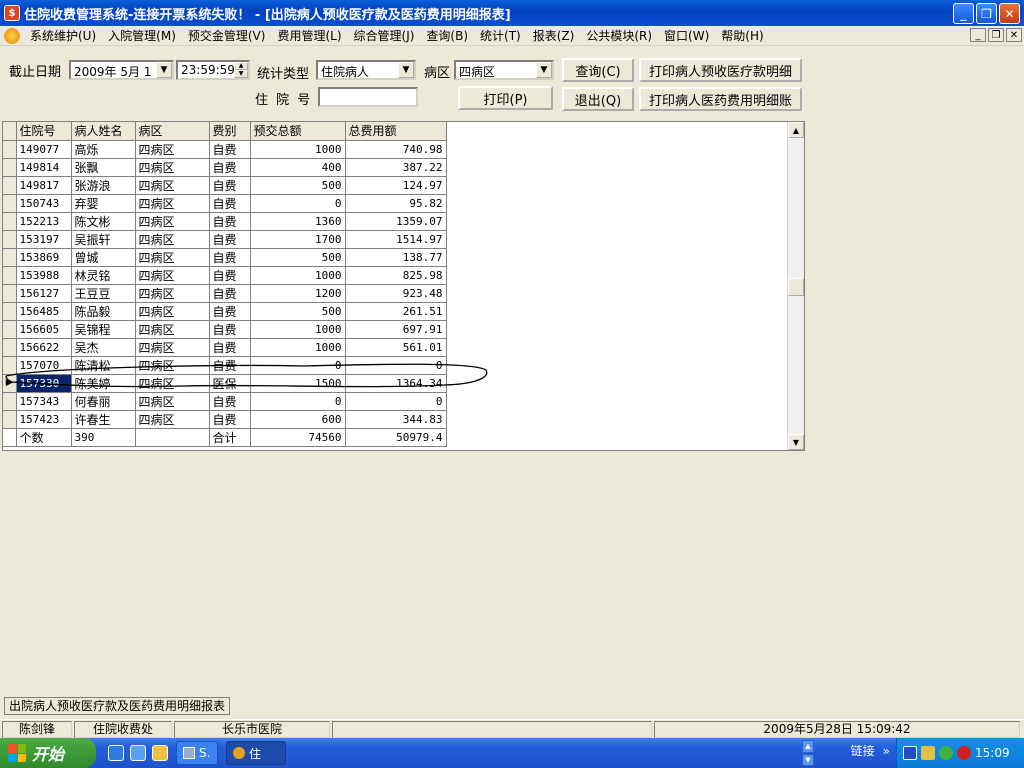 This screenshot has height=768, width=1024. I want to click on col-patient-name: 病人姓名, so click(103, 131).